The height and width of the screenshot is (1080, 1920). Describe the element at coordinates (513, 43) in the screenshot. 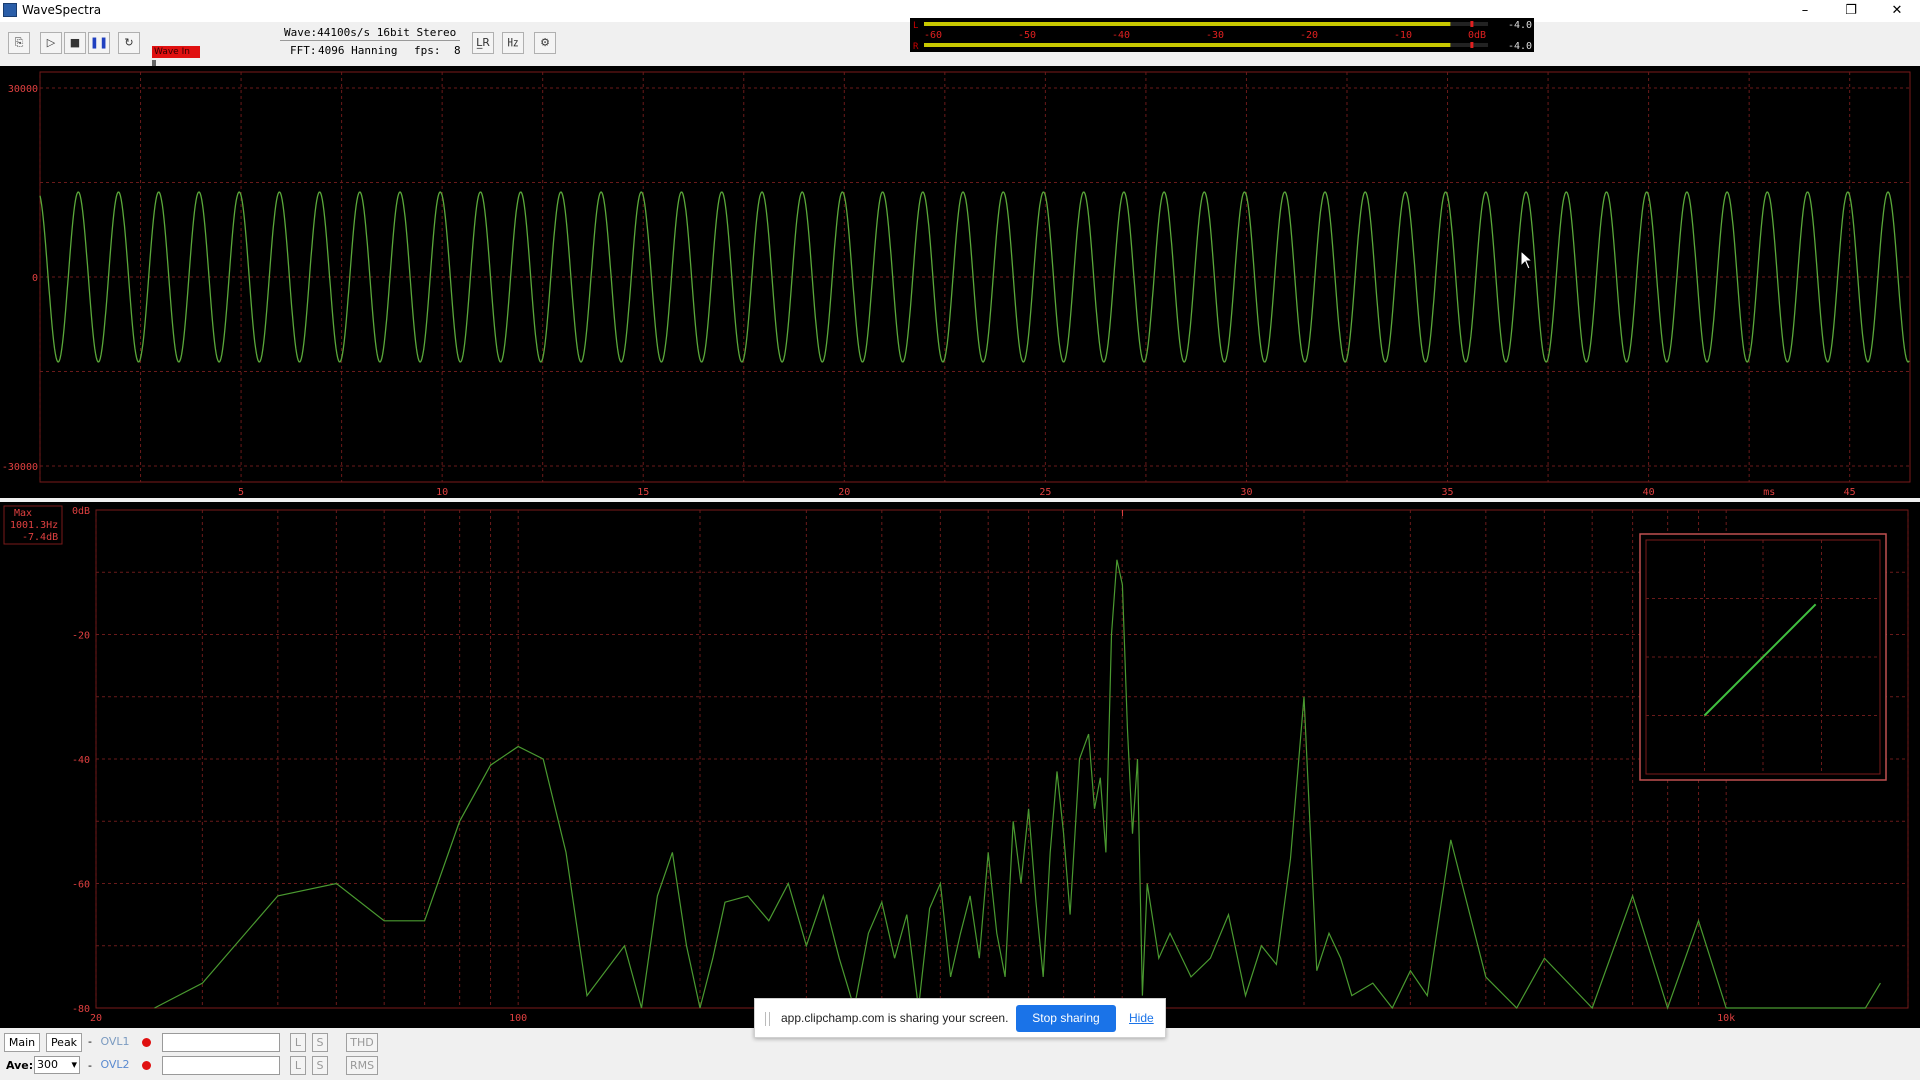

I see `hz-scale-icon: ㎐` at that location.